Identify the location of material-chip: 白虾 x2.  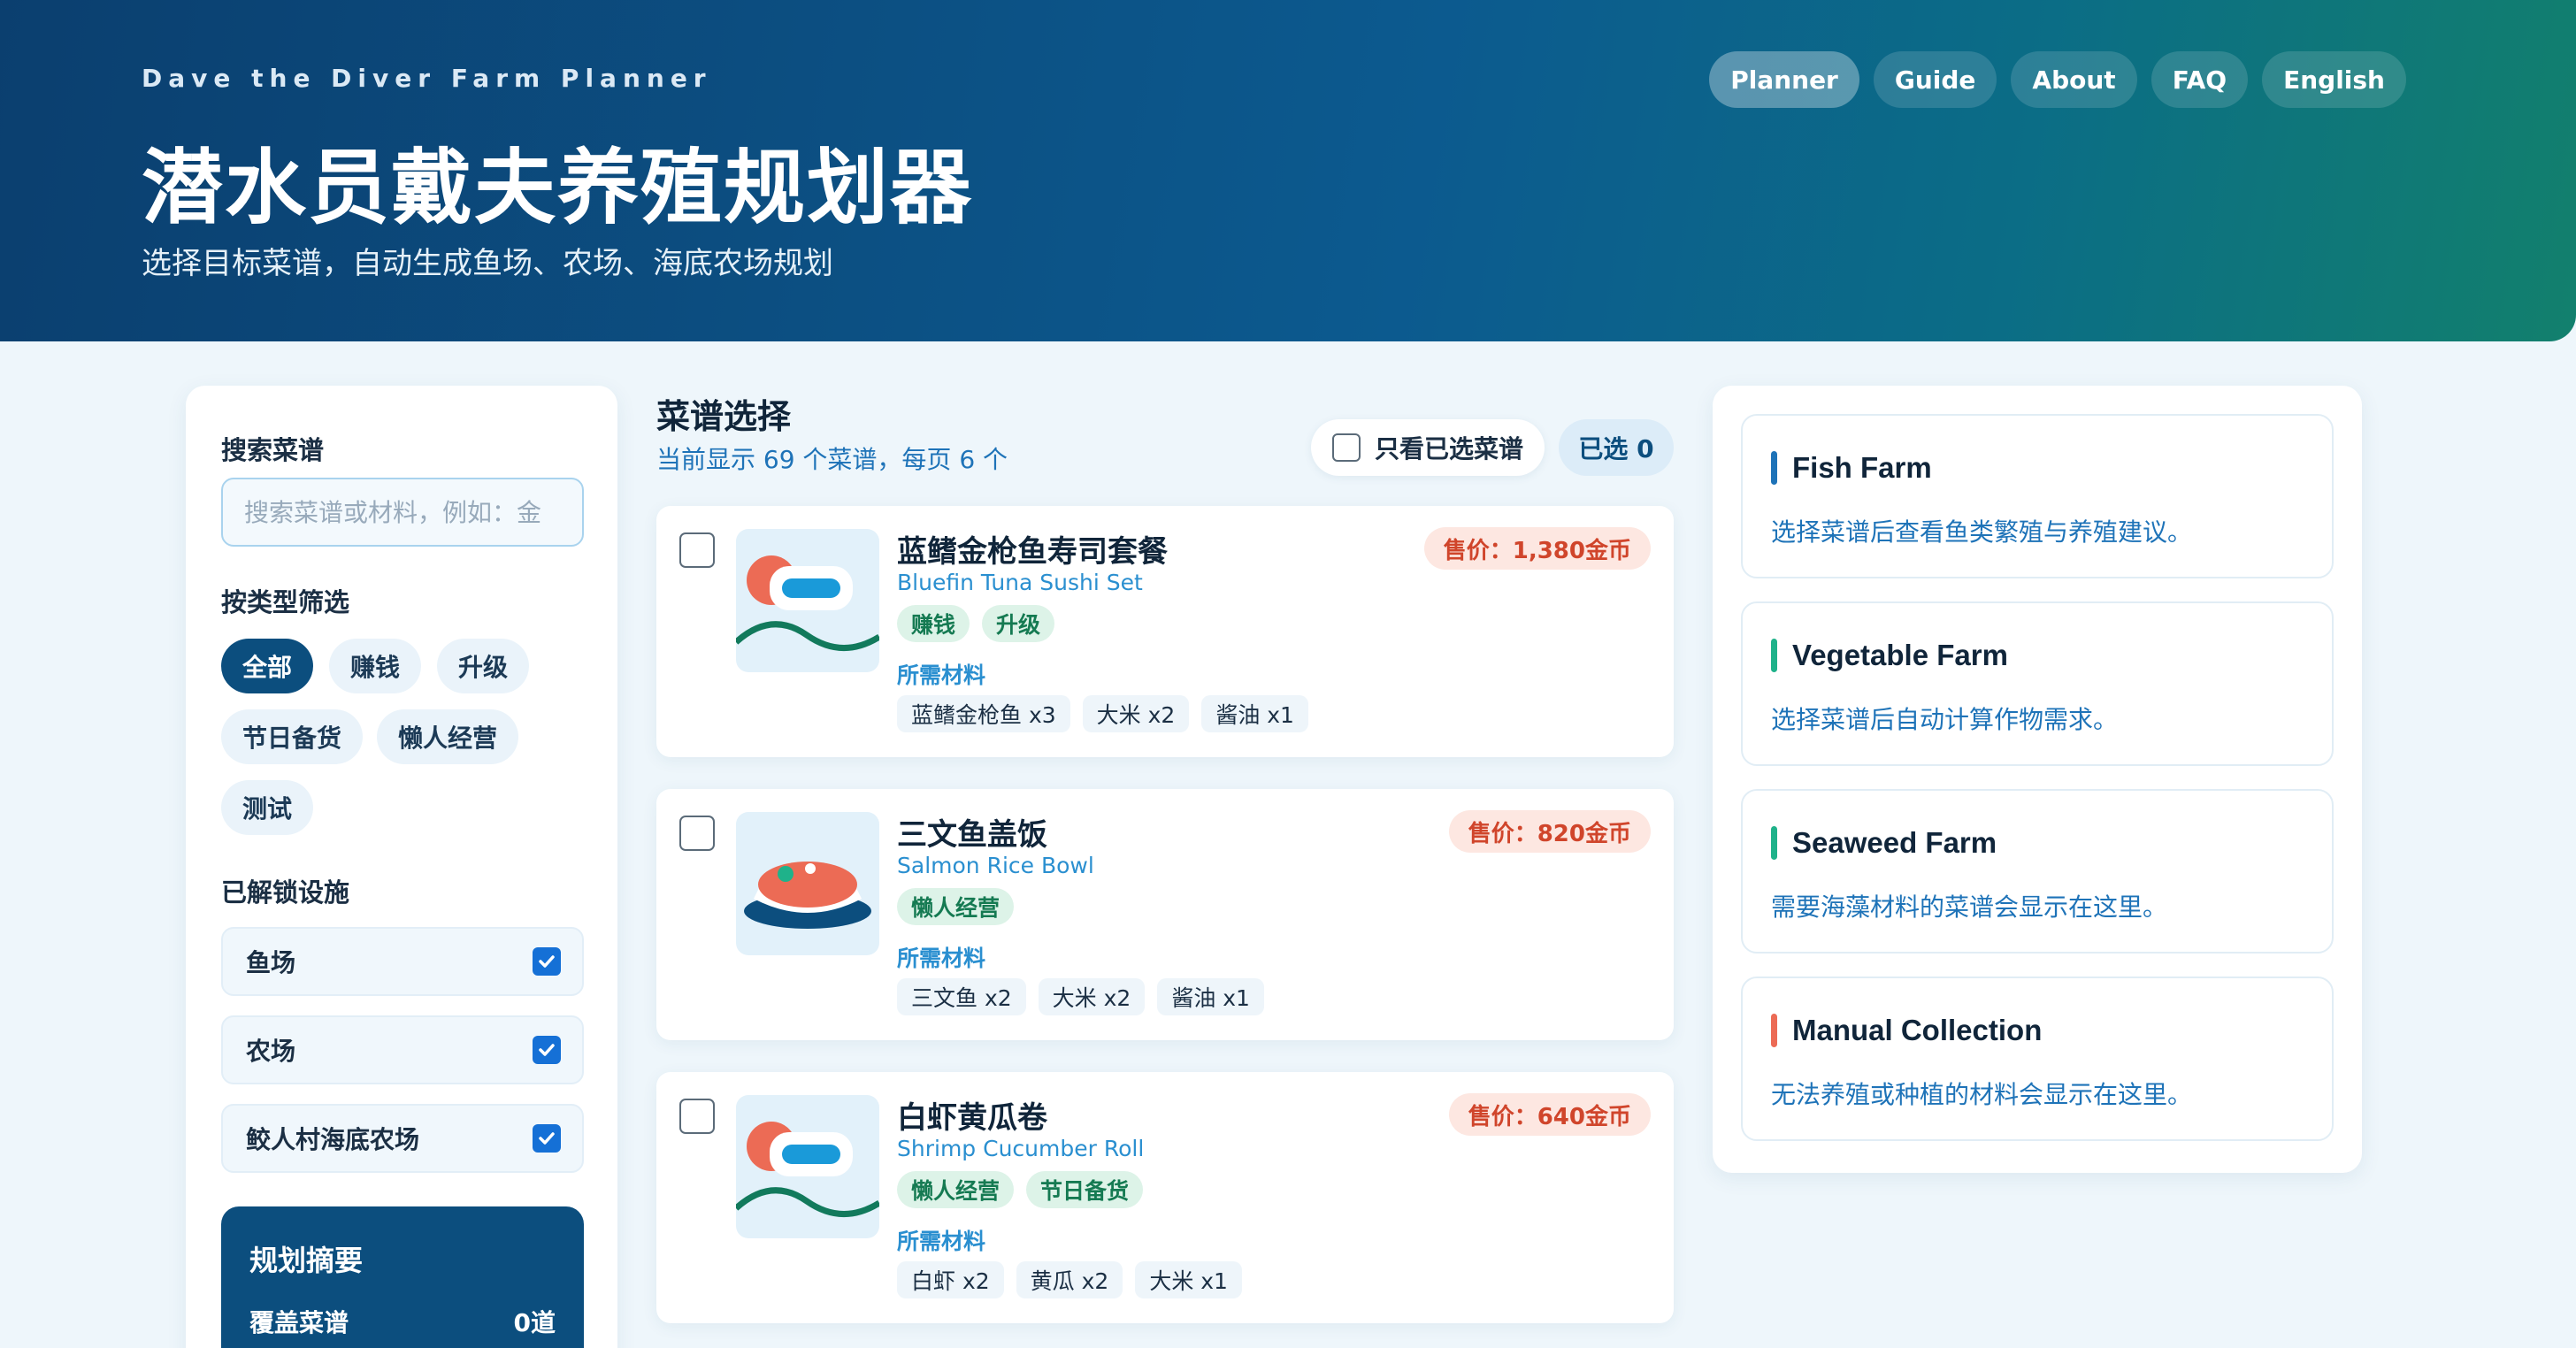
(950, 1279).